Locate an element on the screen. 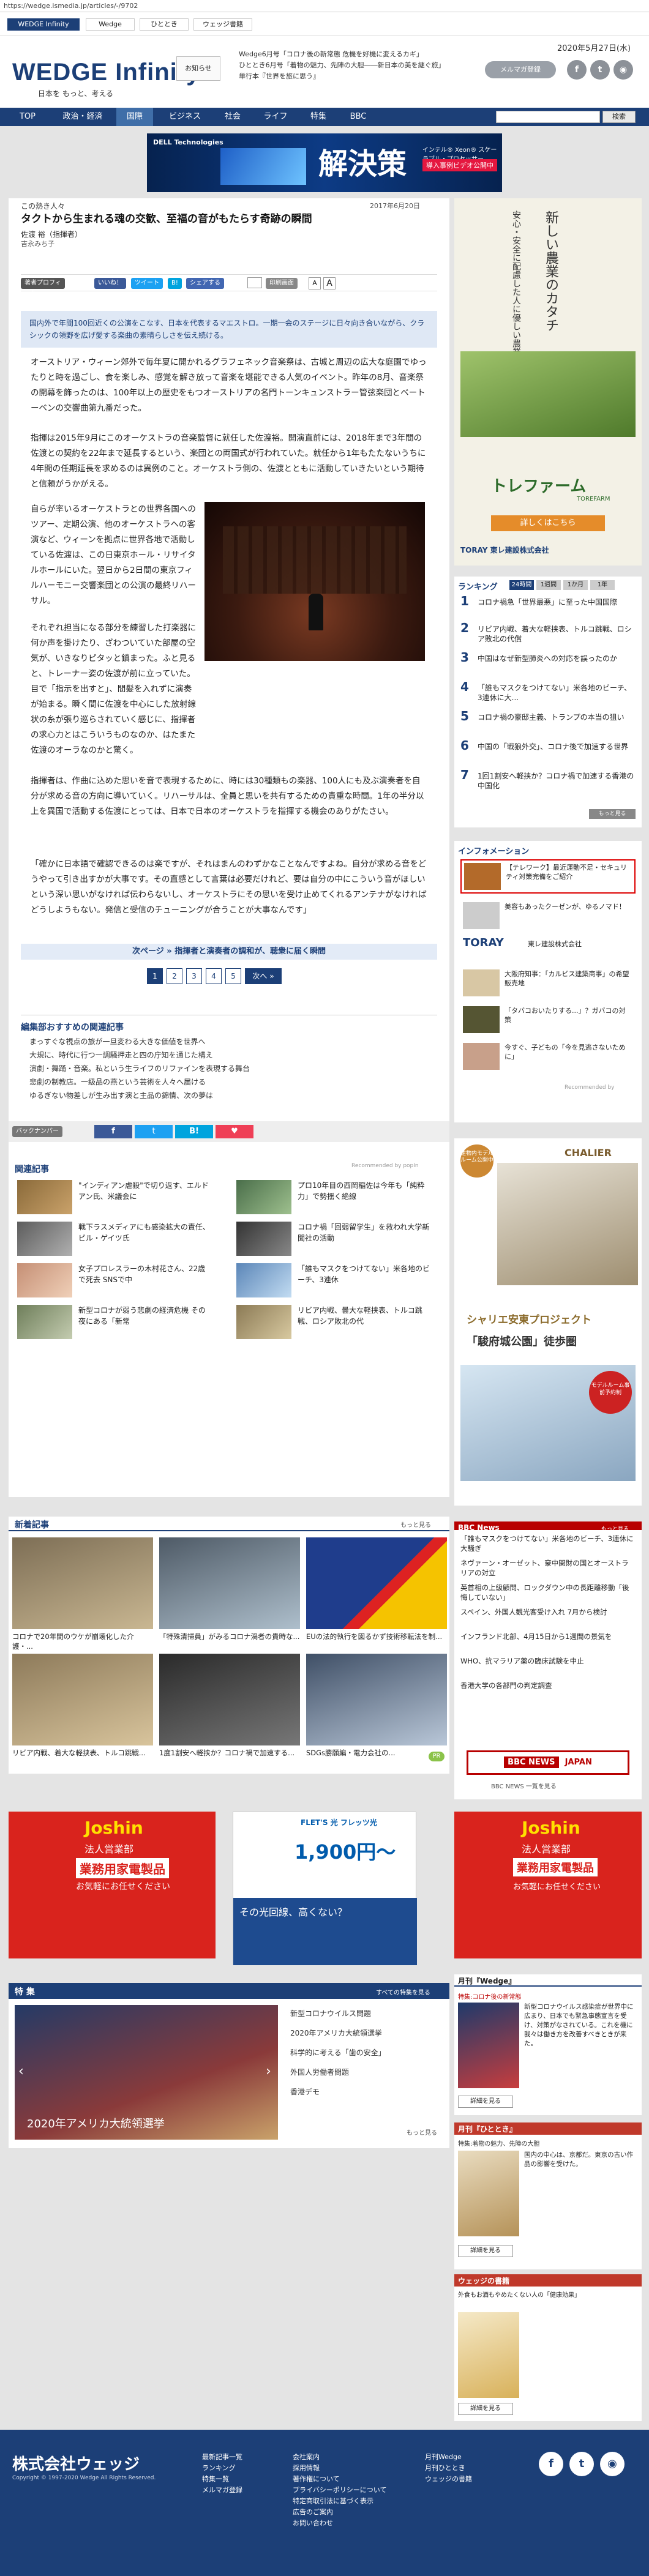 The width and height of the screenshot is (649, 2576). site-logo: WEDGE Infinity is located at coordinates (106, 72).